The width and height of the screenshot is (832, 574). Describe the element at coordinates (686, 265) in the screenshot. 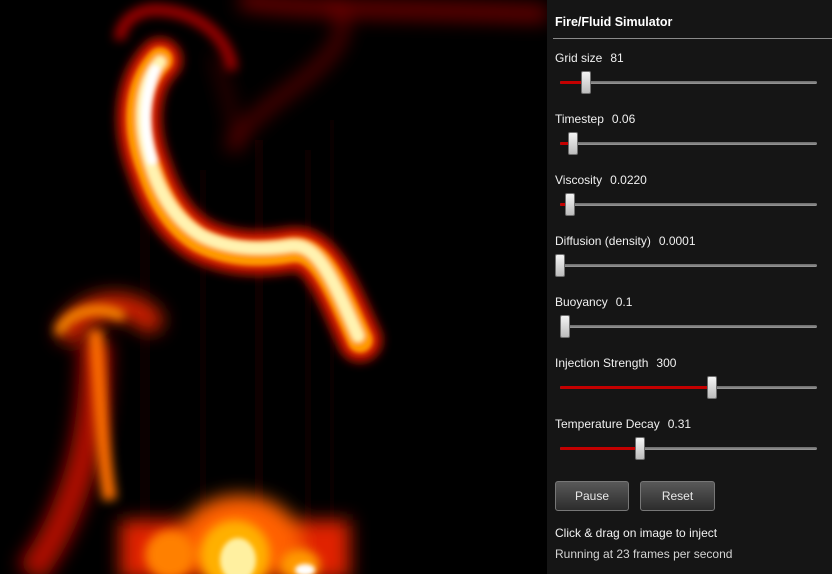

I see `diffusion-slider` at that location.